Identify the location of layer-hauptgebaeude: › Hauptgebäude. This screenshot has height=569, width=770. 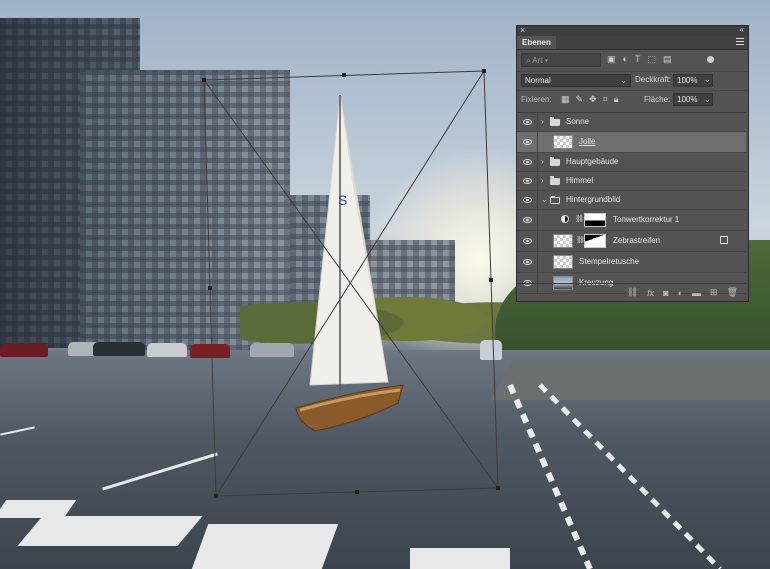
(631, 162).